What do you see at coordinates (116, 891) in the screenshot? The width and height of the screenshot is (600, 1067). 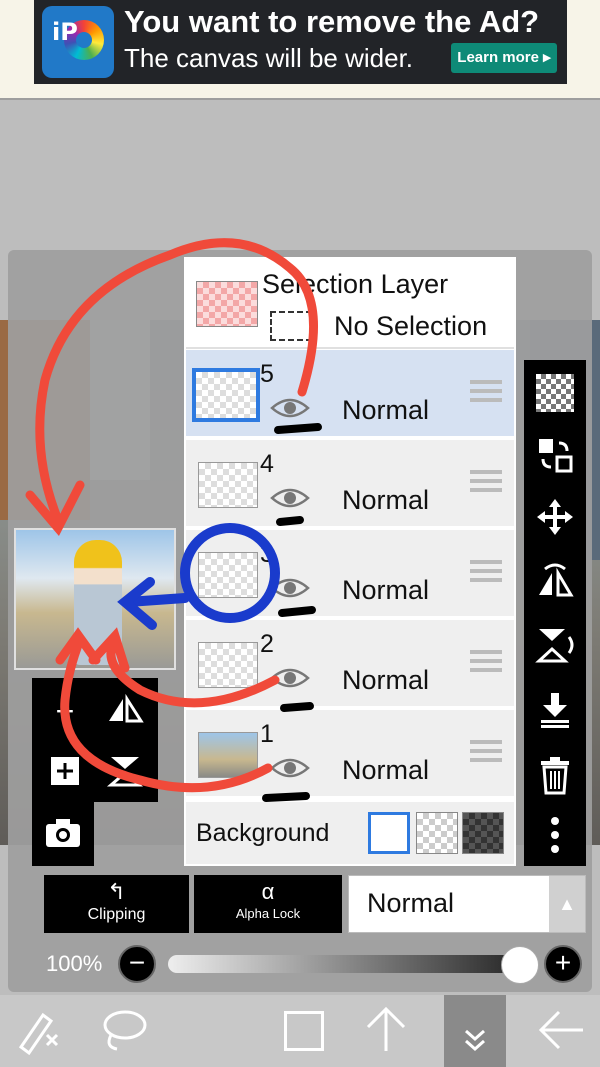 I see `clipping-arrow-icon: ↰` at bounding box center [116, 891].